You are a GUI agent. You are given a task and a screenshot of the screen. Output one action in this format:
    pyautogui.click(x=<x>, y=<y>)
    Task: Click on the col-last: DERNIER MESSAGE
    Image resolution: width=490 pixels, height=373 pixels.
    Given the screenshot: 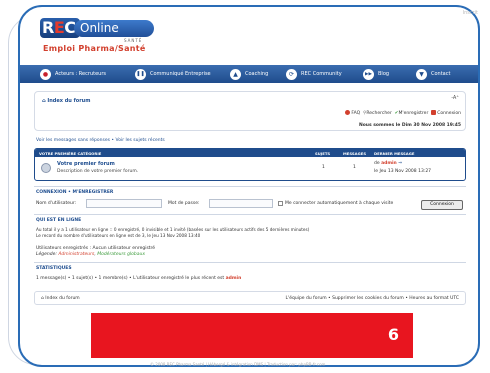 What is the action you would take?
    pyautogui.click(x=394, y=153)
    